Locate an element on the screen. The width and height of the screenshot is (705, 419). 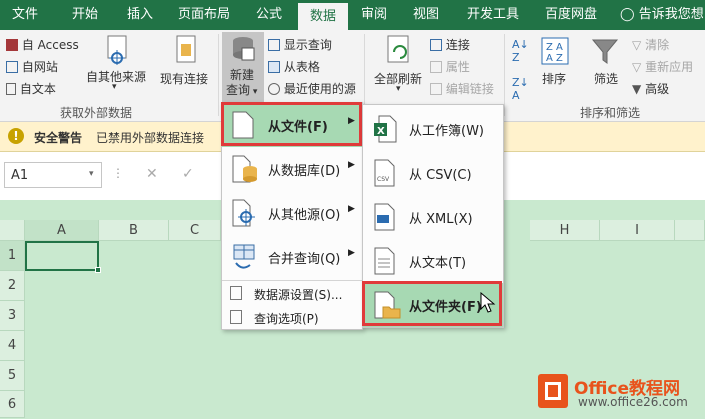
menu-item-query-options: 查询选项(P) is located at coordinates (292, 318).